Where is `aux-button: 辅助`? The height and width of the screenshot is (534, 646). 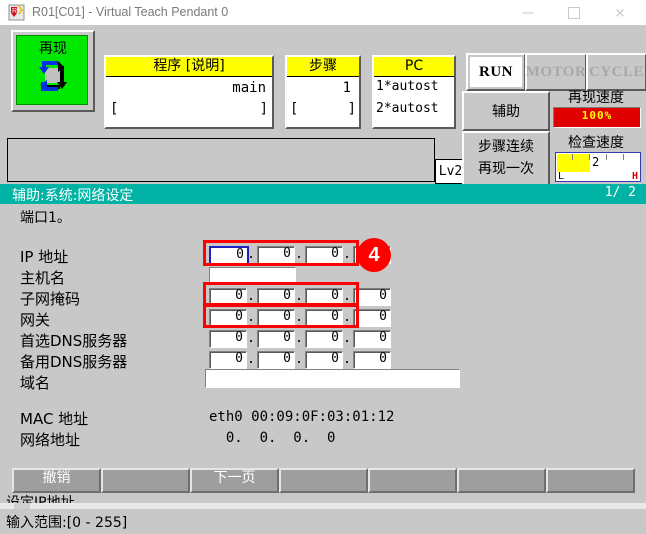 aux-button: 辅助 is located at coordinates (506, 111).